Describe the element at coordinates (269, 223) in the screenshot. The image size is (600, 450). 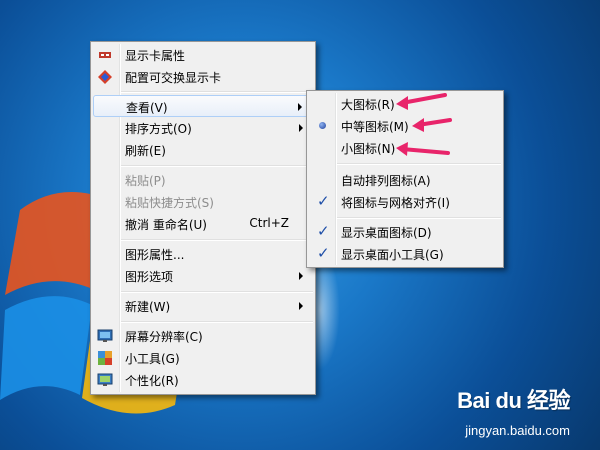
I see `shortcut-label: Ctrl+Z` at that location.